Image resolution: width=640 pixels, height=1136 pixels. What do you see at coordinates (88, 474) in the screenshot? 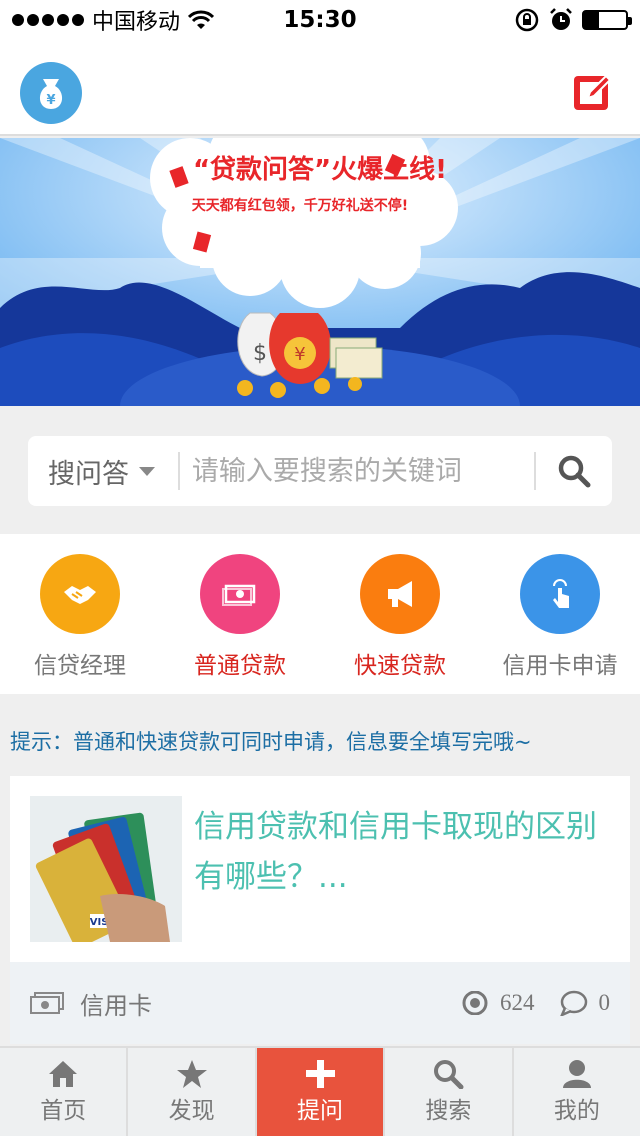
I see `search-type-label: 搜问答` at bounding box center [88, 474].